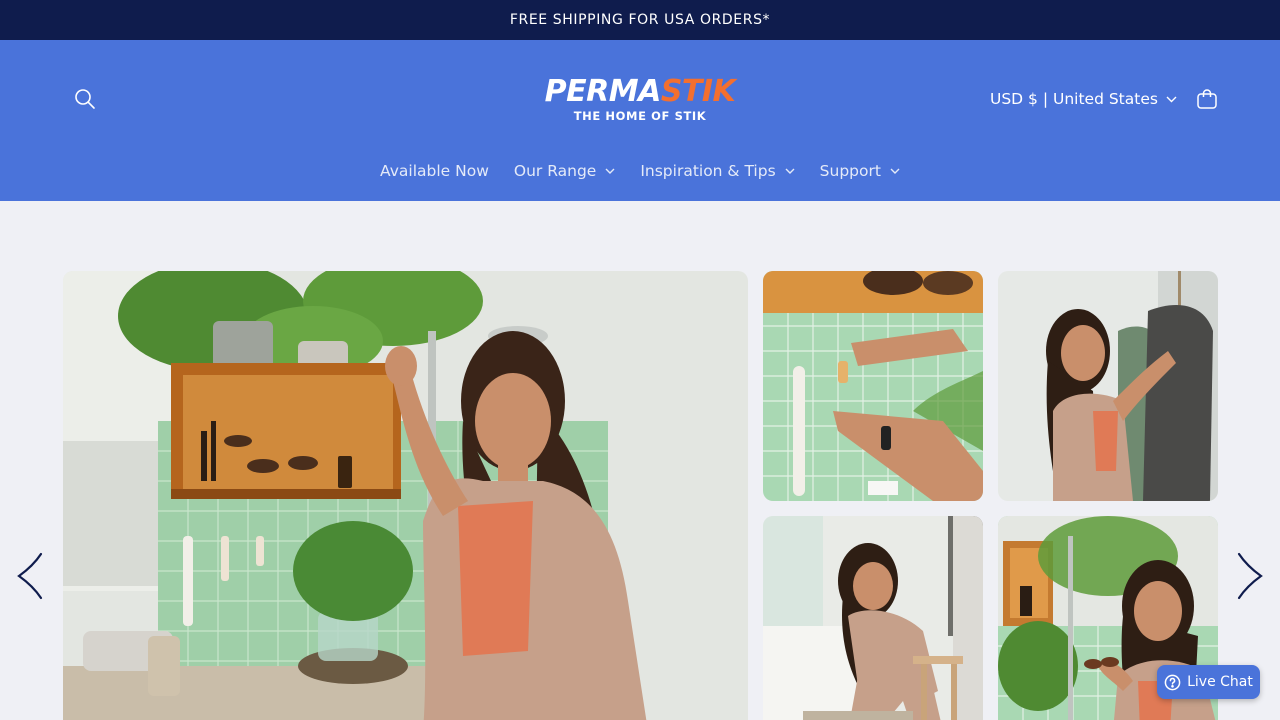 The width and height of the screenshot is (1280, 720). What do you see at coordinates (698, 91) in the screenshot?
I see `logo-text-stik: STIK` at bounding box center [698, 91].